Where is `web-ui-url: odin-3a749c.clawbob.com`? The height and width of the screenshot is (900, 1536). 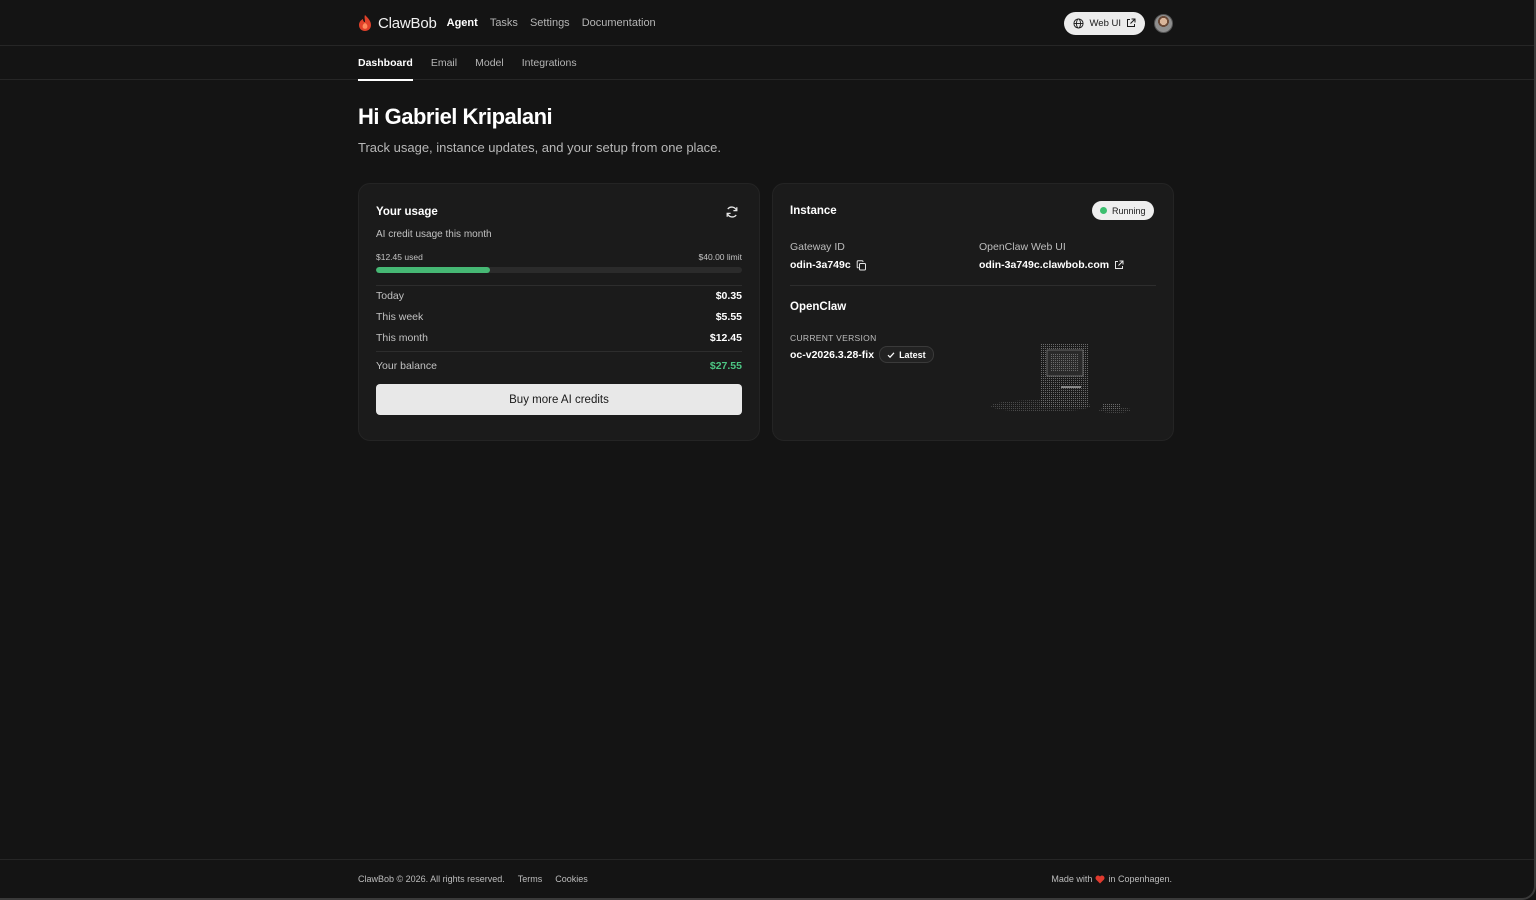 web-ui-url: odin-3a749c.clawbob.com is located at coordinates (1051, 265).